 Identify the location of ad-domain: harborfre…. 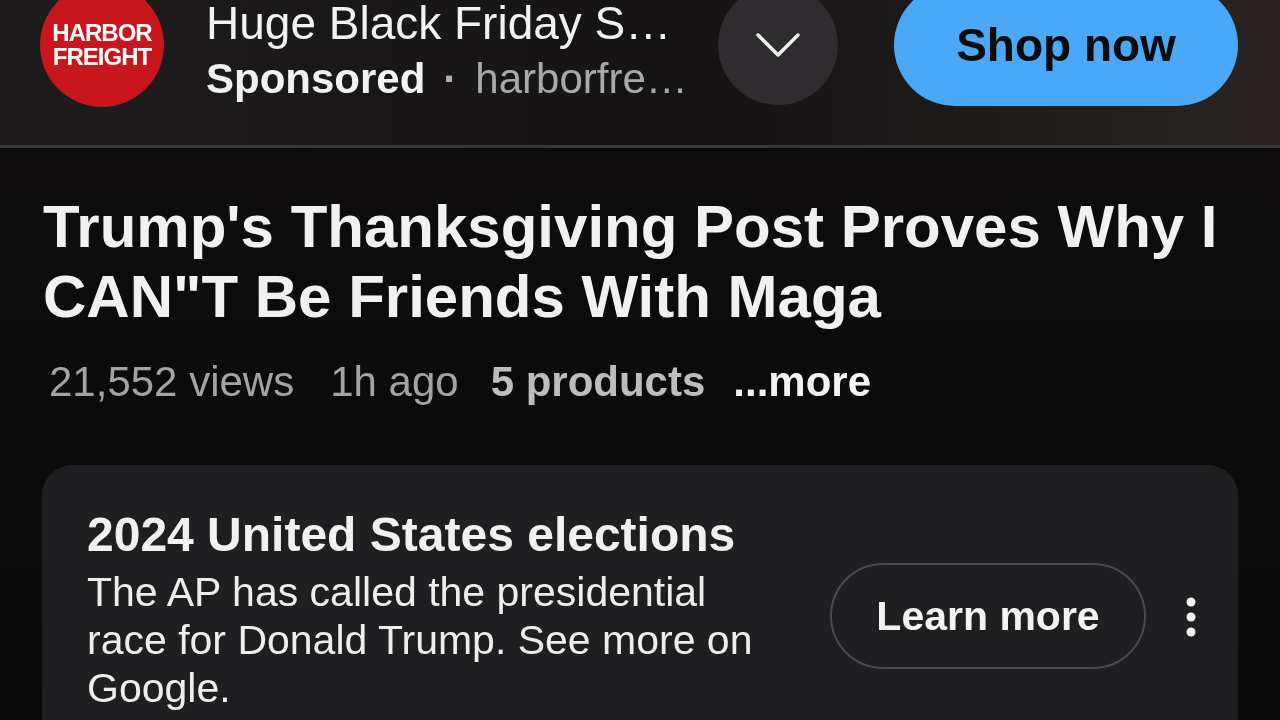
(581, 79).